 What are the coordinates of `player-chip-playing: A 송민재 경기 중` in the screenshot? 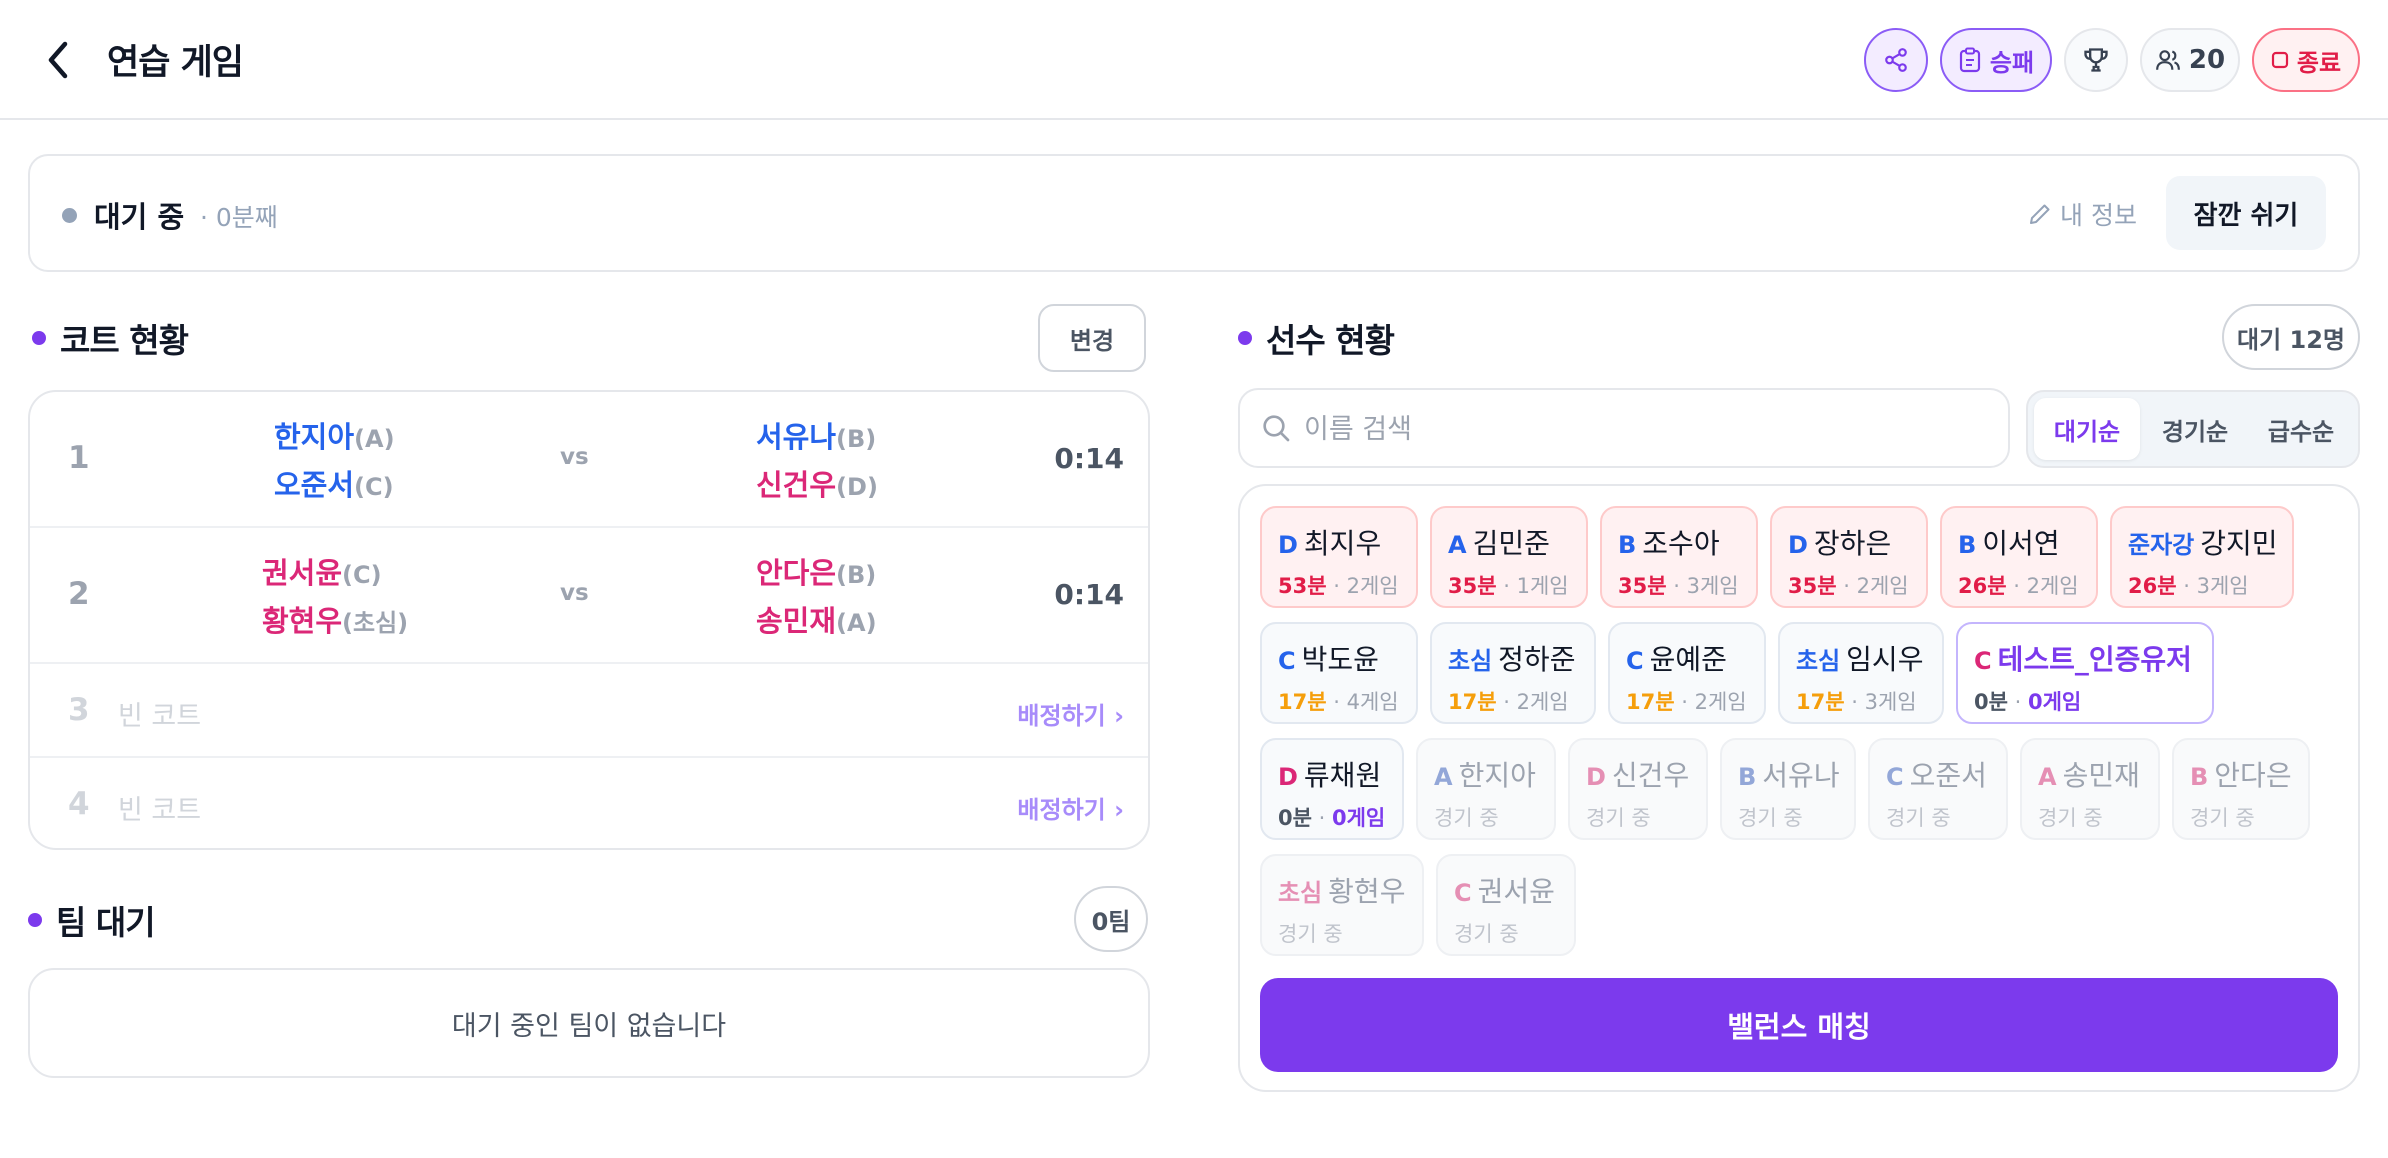 It's located at (2090, 789).